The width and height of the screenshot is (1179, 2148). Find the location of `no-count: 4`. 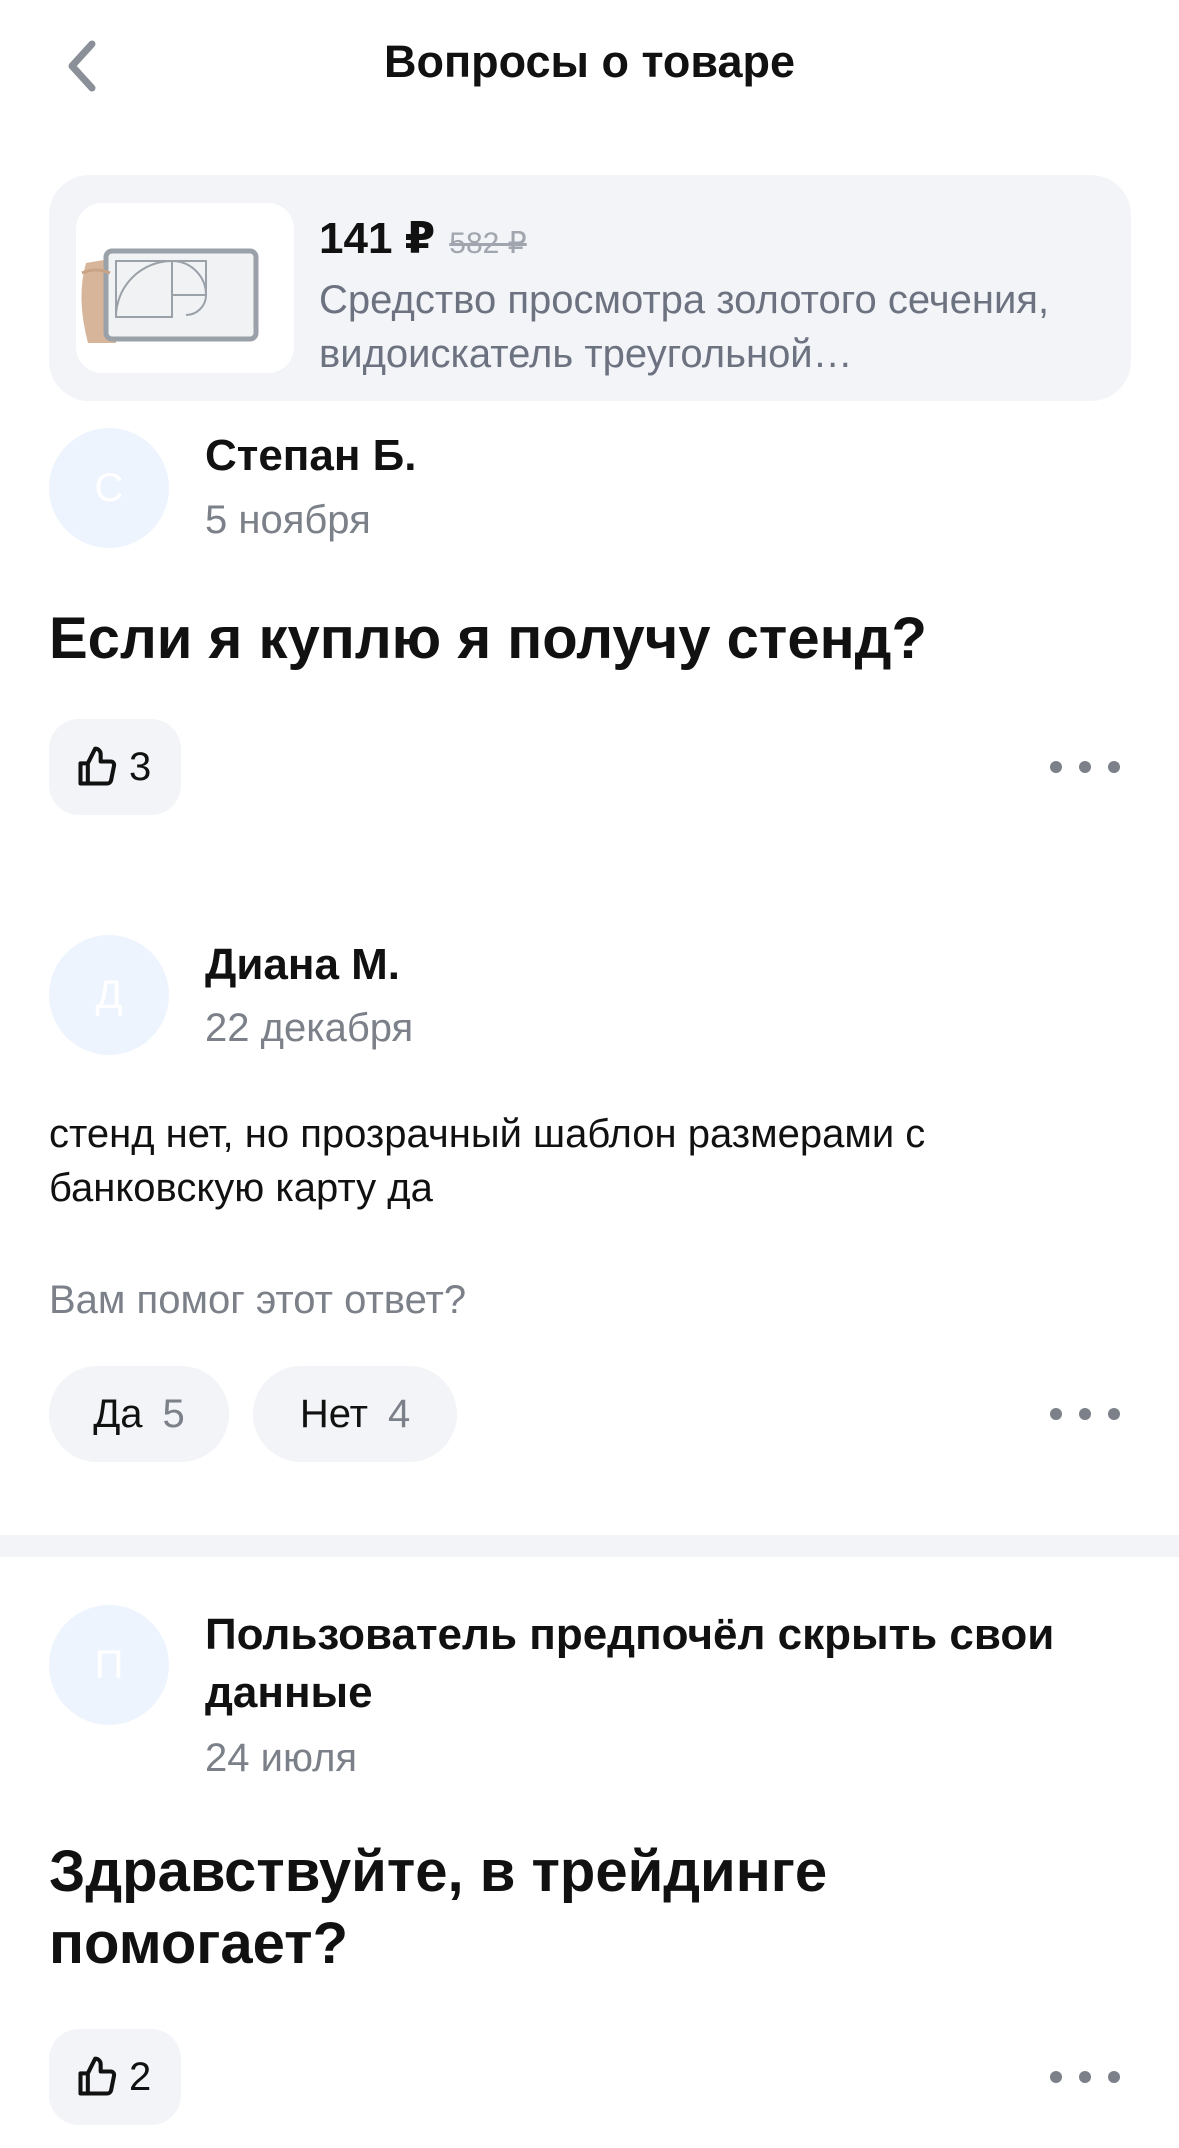

no-count: 4 is located at coordinates (399, 1413).